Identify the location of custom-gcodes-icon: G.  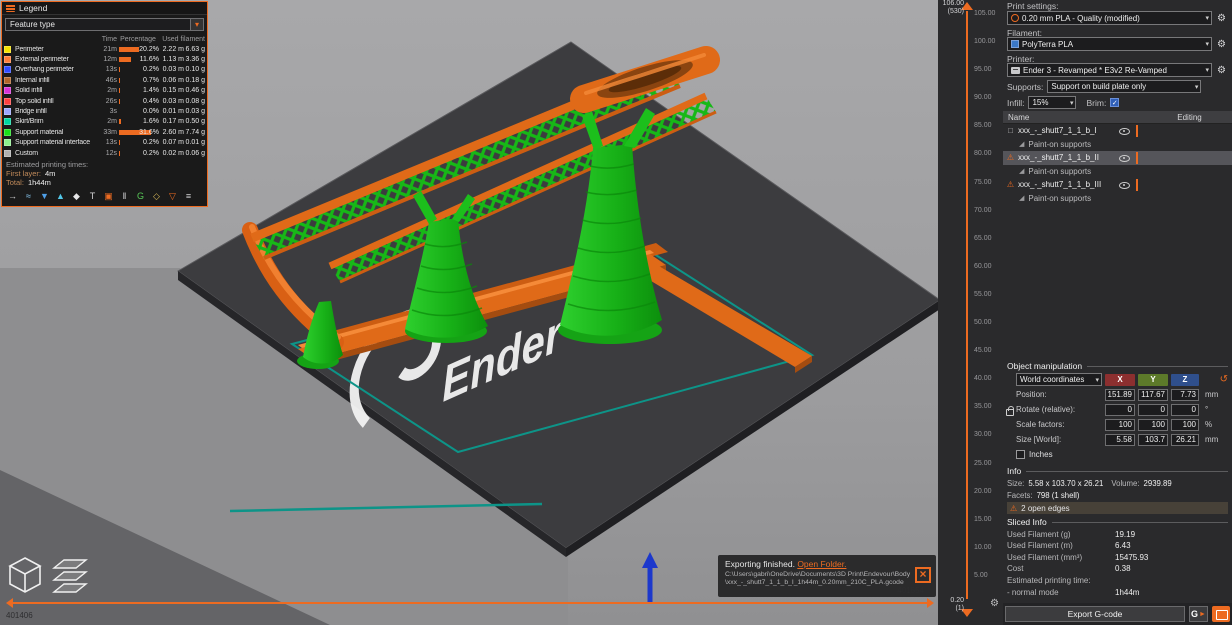
(140, 196).